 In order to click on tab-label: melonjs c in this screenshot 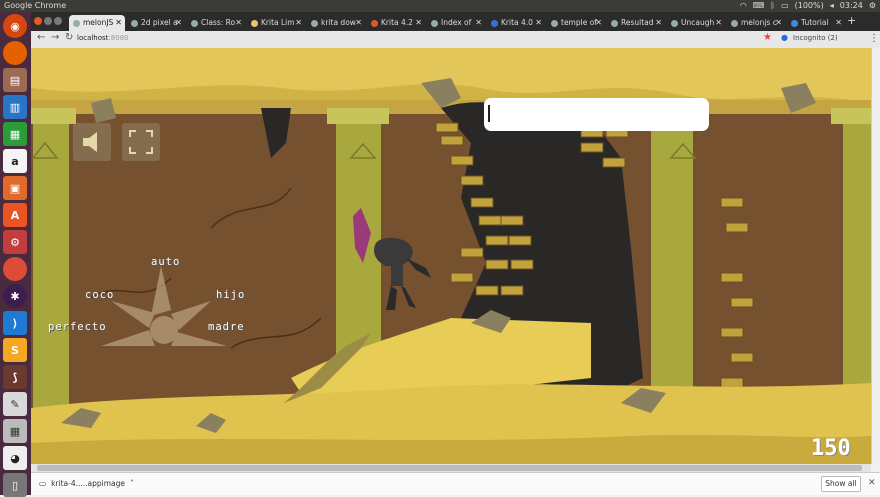, I will do `click(759, 22)`.